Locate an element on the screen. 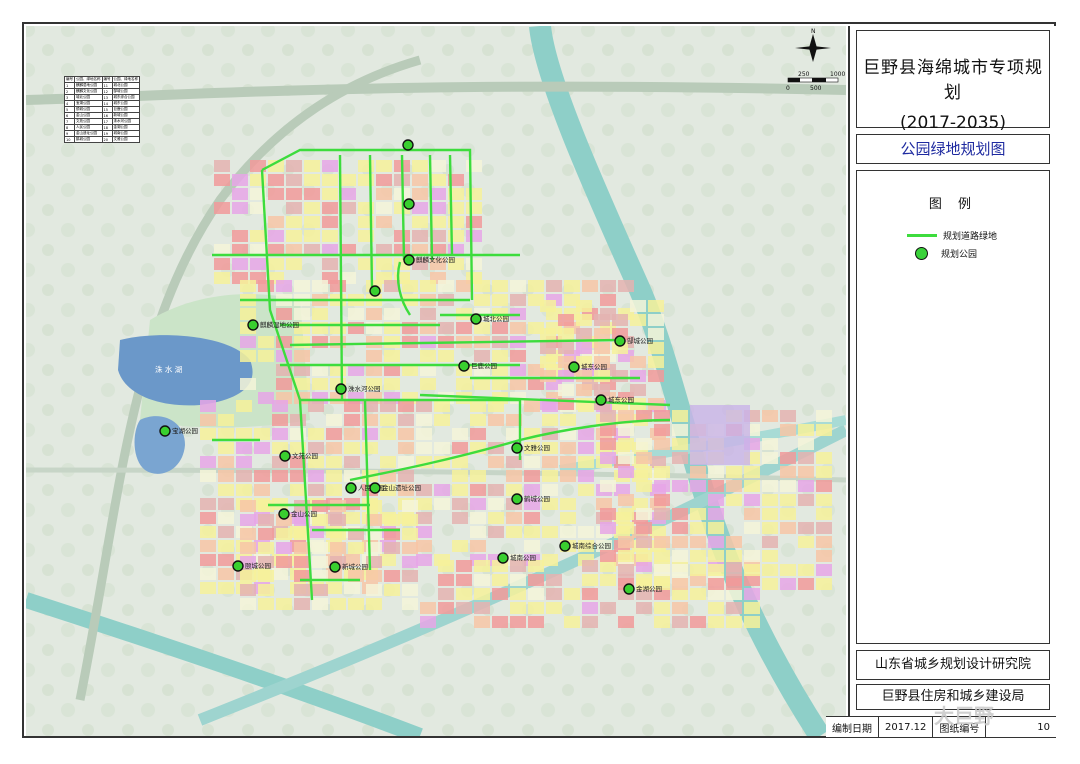  date-value: 2017.12 is located at coordinates (906, 727).